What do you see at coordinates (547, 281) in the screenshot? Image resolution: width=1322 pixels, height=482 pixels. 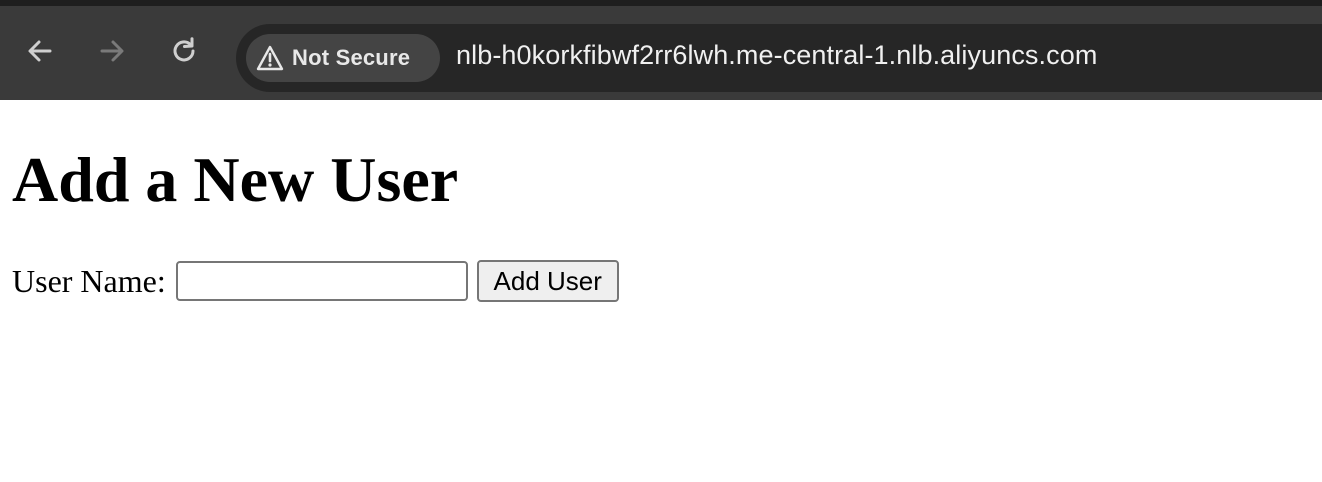 I see `add-user-button: Add User` at bounding box center [547, 281].